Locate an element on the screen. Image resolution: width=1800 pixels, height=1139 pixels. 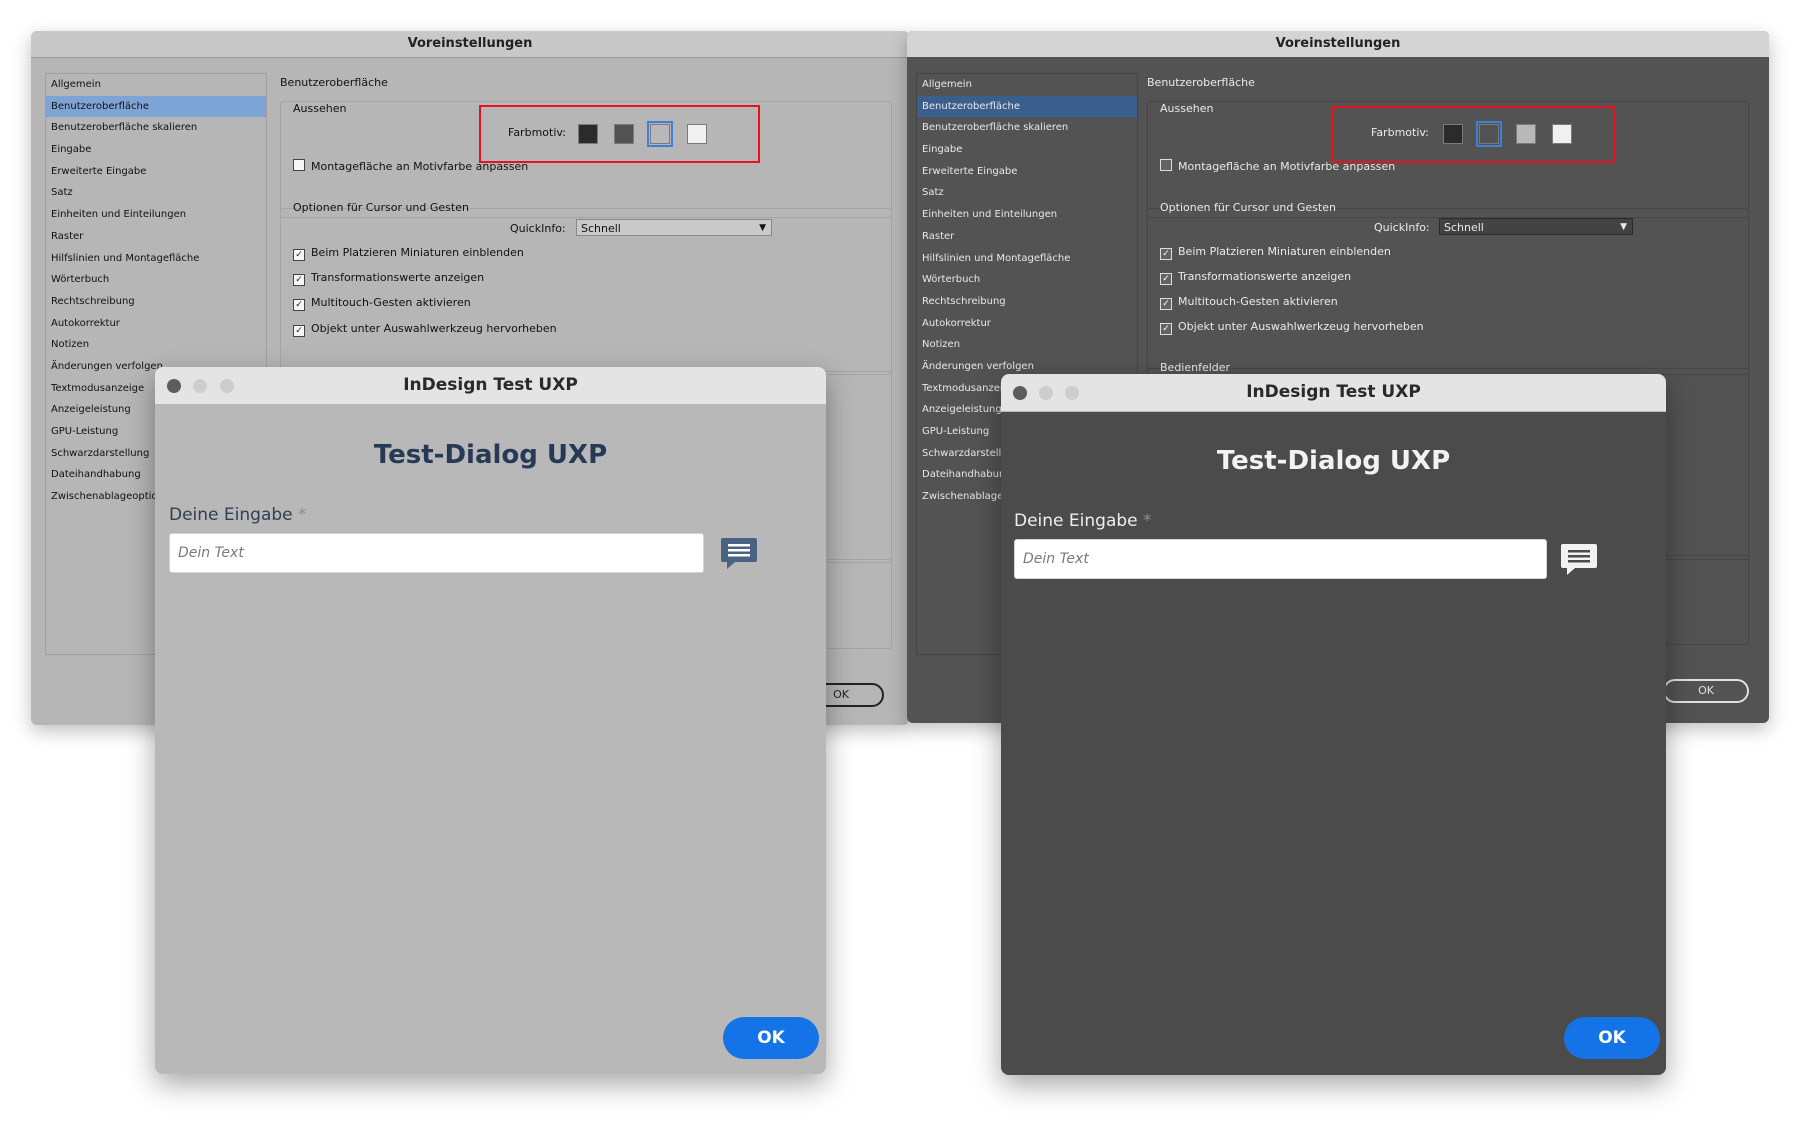
panels-group-title: Bedienfelder is located at coordinates (1195, 367).